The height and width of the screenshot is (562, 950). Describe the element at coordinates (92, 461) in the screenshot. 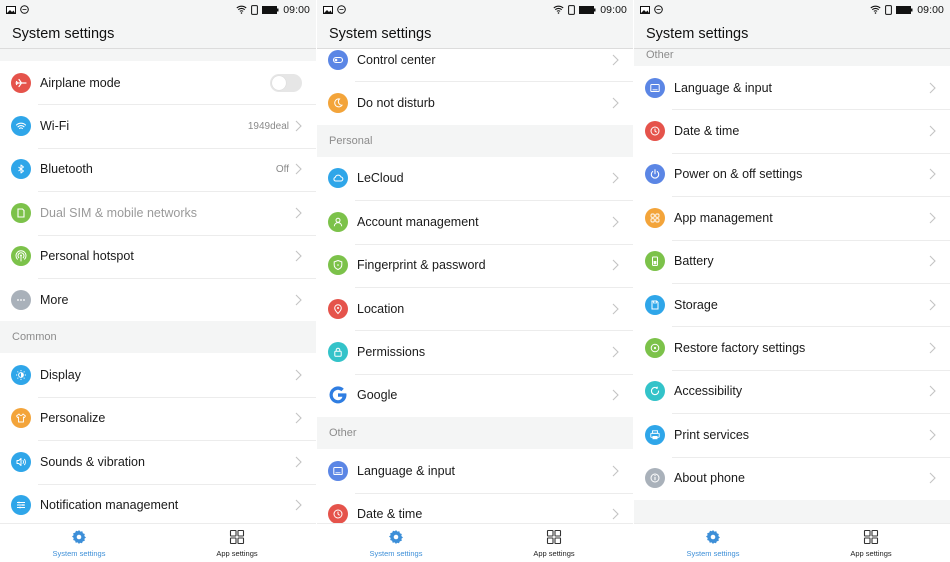

I see `item-label: Sounds & vibration` at that location.